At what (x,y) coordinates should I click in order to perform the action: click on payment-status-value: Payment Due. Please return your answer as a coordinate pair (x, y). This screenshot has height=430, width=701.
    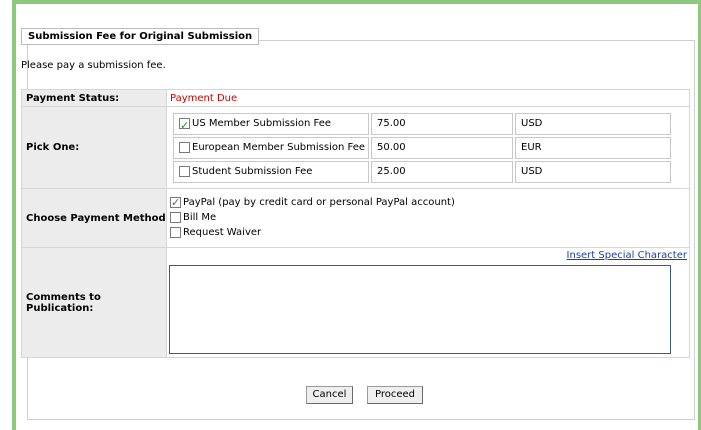
    Looking at the image, I should click on (204, 98).